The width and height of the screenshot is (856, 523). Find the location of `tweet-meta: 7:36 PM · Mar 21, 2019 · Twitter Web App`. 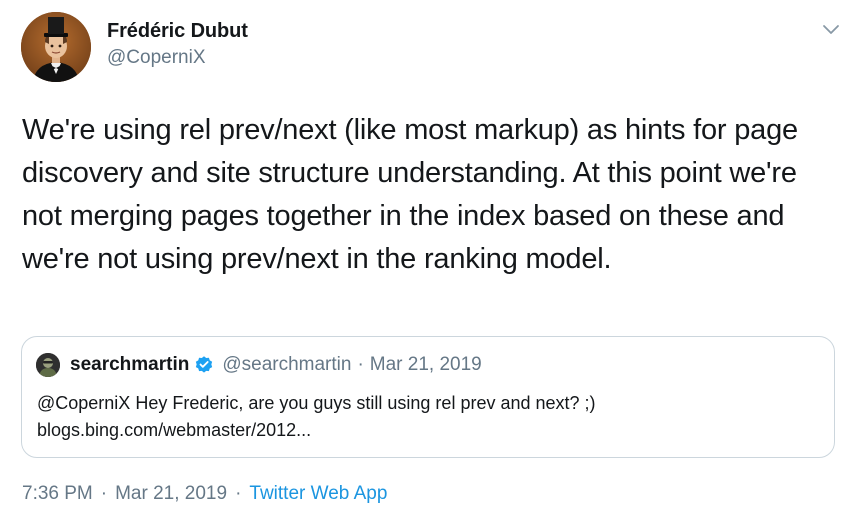

tweet-meta: 7:36 PM · Mar 21, 2019 · Twitter Web App is located at coordinates (204, 494).